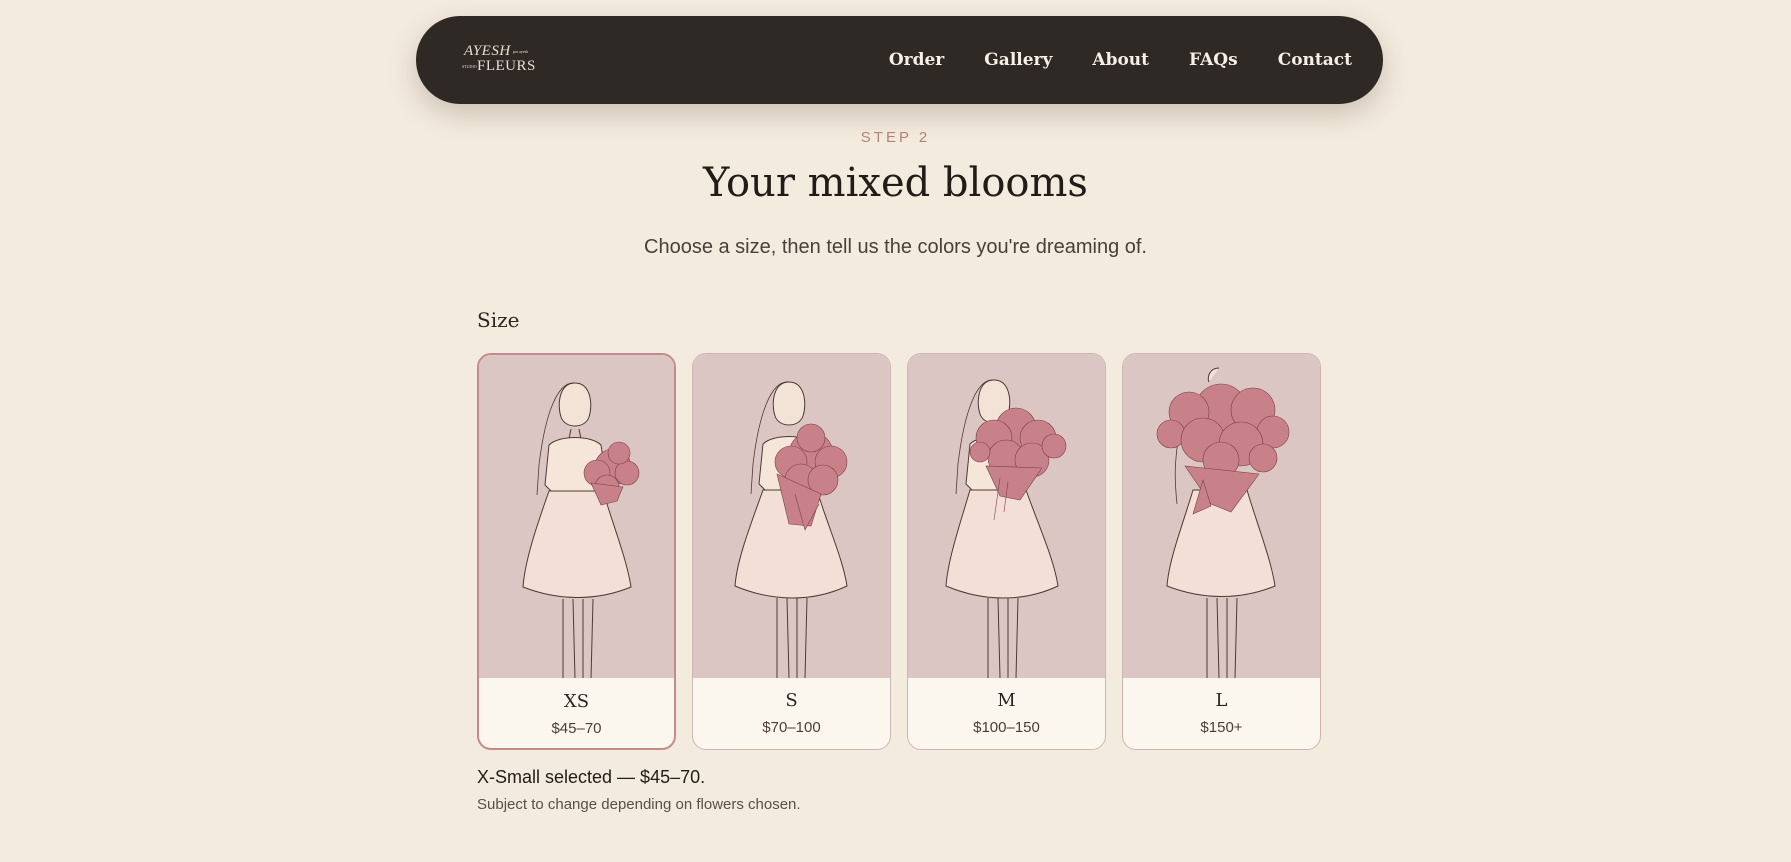 This screenshot has height=862, width=1791. What do you see at coordinates (895, 183) in the screenshot?
I see `page-title: Your mixed blooms` at bounding box center [895, 183].